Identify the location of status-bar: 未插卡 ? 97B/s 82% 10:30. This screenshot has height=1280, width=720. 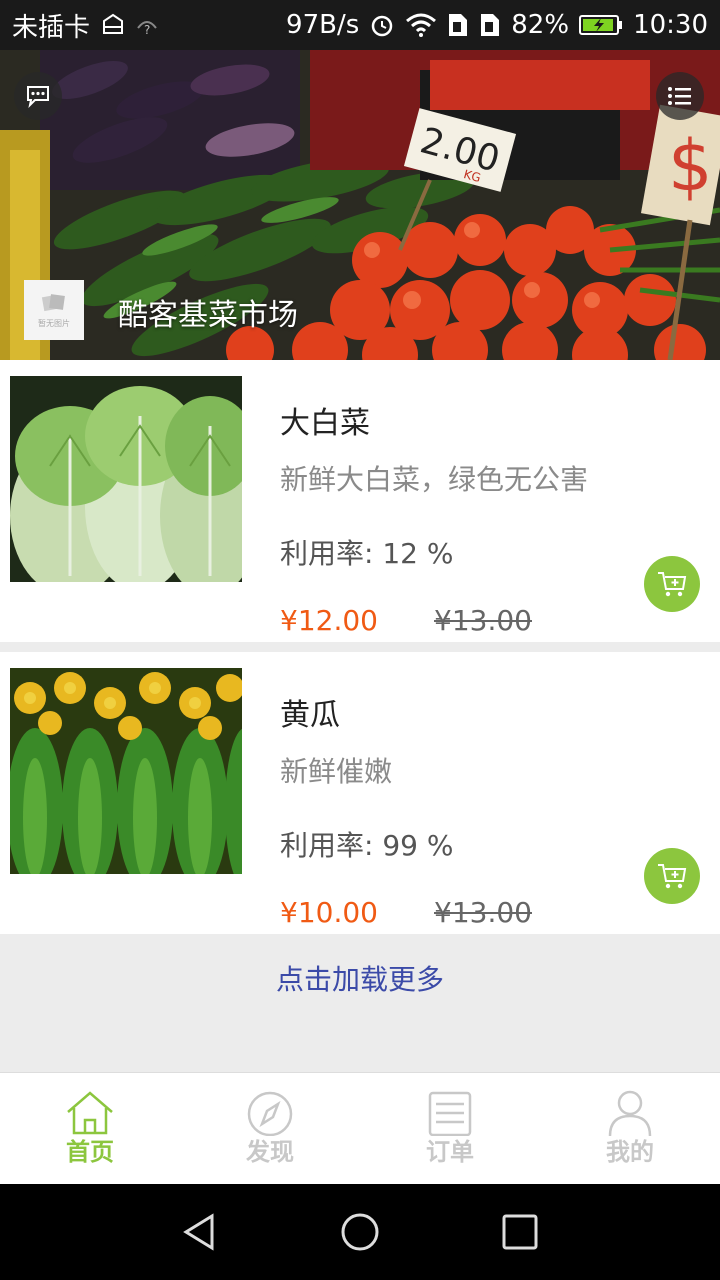
(360, 25).